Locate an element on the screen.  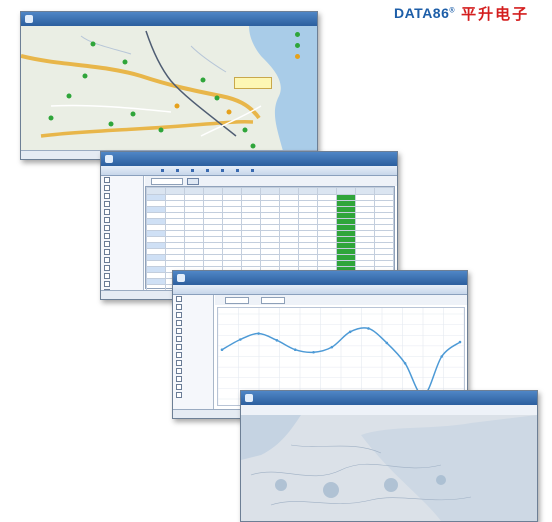
brand-cjk: 平升电子 is located at coordinates (495, 13).